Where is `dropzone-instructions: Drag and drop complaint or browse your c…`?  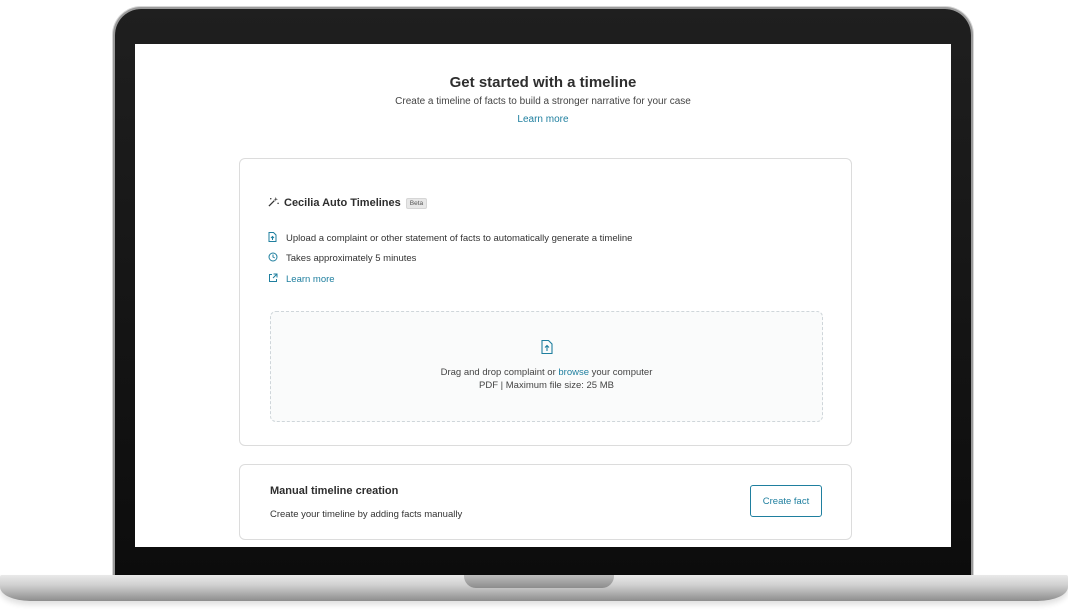 dropzone-instructions: Drag and drop complaint or browse your c… is located at coordinates (546, 372).